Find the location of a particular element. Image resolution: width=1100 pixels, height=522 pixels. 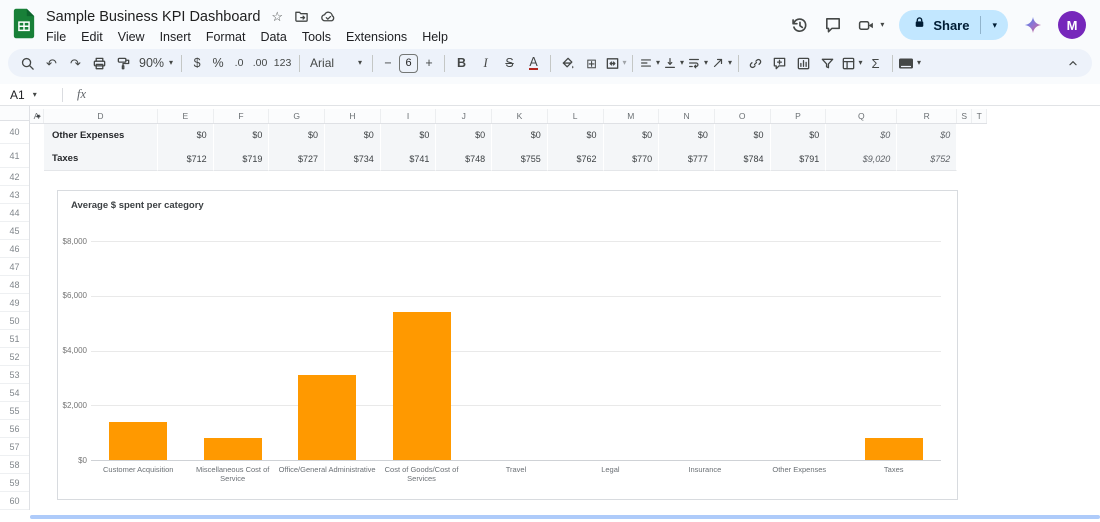

meet-caret-icon: ▾ is located at coordinates (882, 25).